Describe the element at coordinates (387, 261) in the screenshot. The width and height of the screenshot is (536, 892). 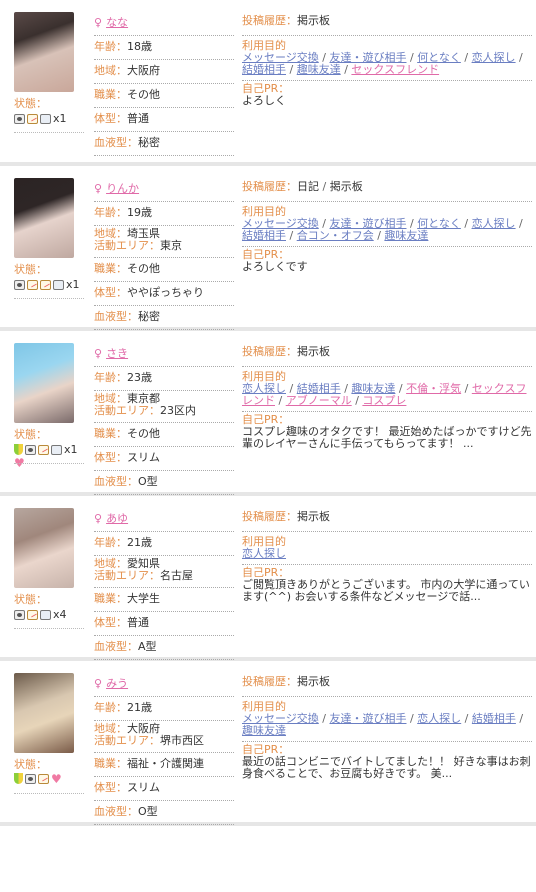
I see `pr-section: 自己PR： よろしくです` at that location.